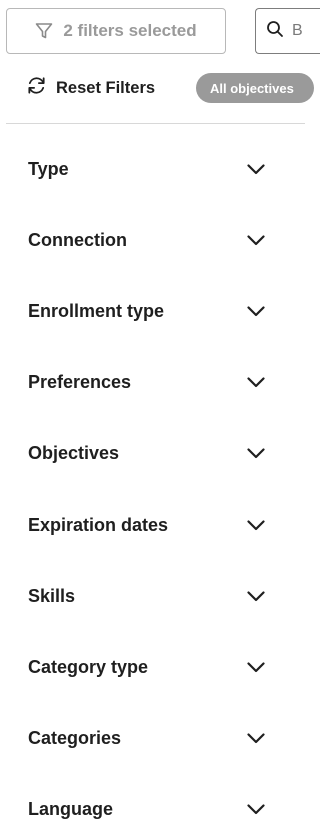 The height and width of the screenshot is (834, 320). What do you see at coordinates (152, 453) in the screenshot?
I see `facet-objectives: Objectives` at bounding box center [152, 453].